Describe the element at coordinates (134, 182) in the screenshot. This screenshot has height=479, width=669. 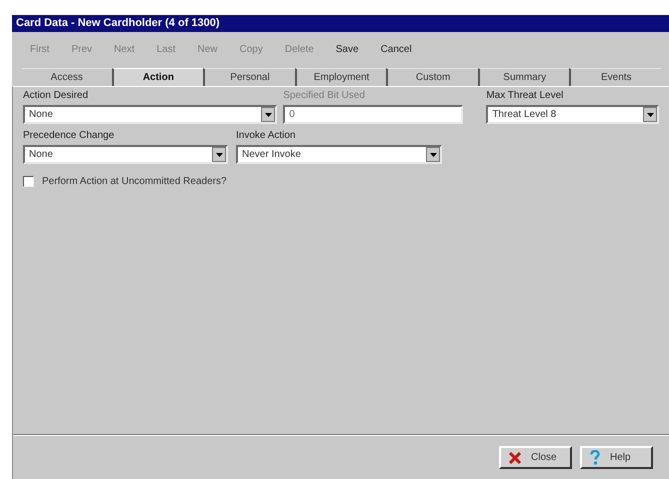
I see `checkbox-label: Perform Action at Uncommitted Readers?` at that location.